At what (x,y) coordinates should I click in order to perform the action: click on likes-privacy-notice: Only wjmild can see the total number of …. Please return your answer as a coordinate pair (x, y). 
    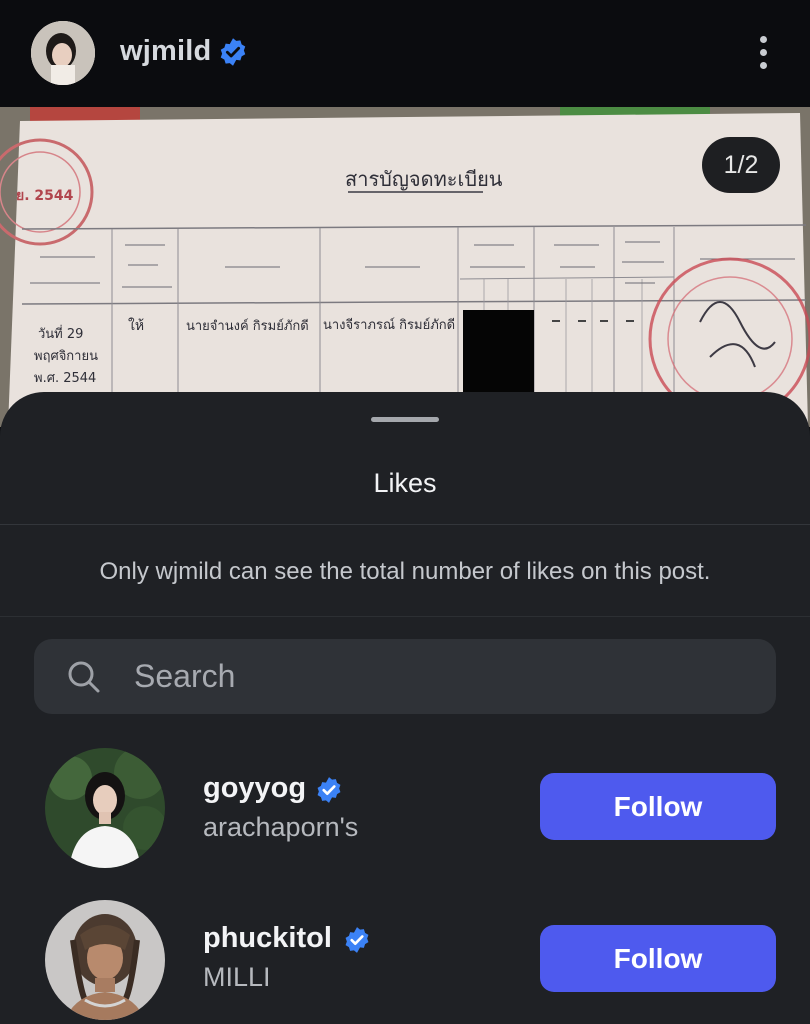
    Looking at the image, I should click on (405, 571).